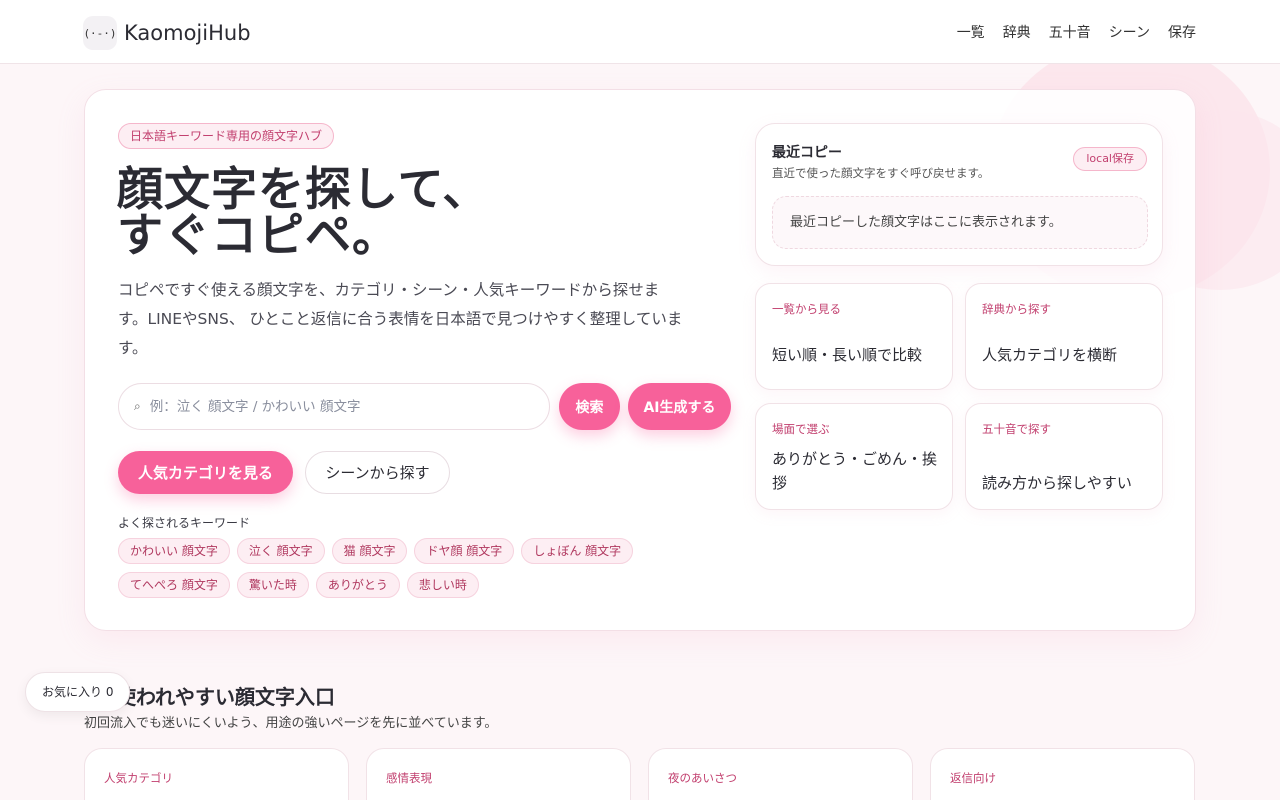 Image resolution: width=1280 pixels, height=800 pixels. Describe the element at coordinates (806, 309) in the screenshot. I see `quick-card-label: 一覧から見る` at that location.